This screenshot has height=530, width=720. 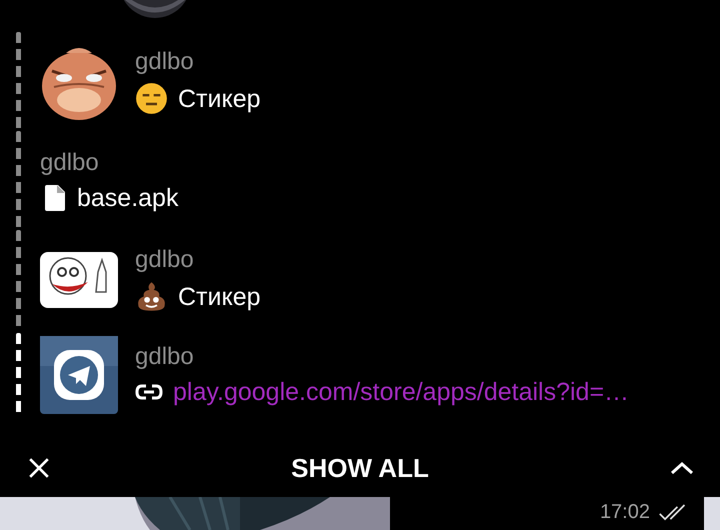 I want to click on show-all-button: SHOW ALL, so click(x=360, y=468).